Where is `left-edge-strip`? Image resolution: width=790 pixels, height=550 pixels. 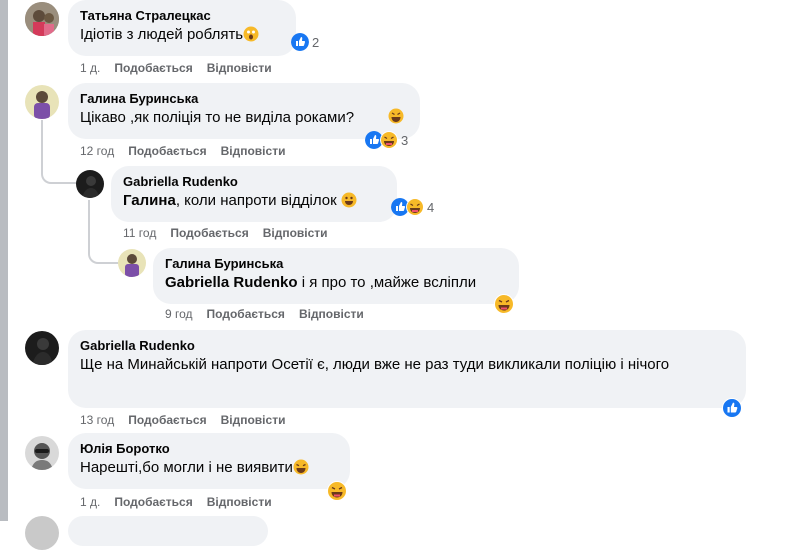 left-edge-strip is located at coordinates (4, 260).